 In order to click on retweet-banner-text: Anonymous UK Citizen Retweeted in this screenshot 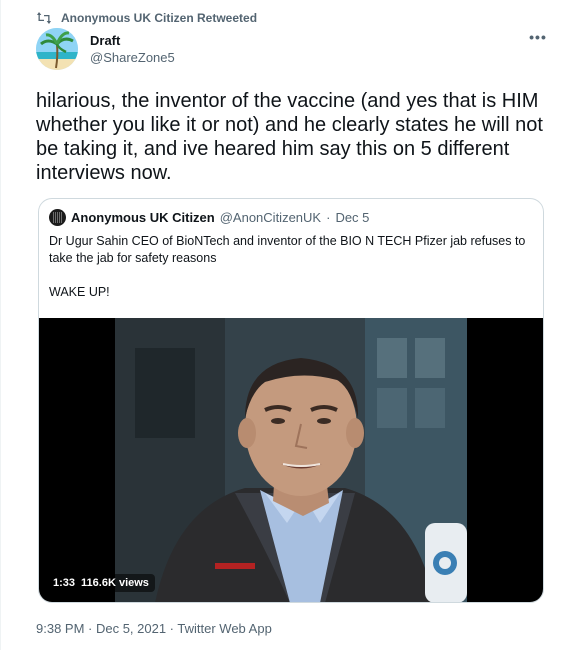, I will do `click(159, 18)`.